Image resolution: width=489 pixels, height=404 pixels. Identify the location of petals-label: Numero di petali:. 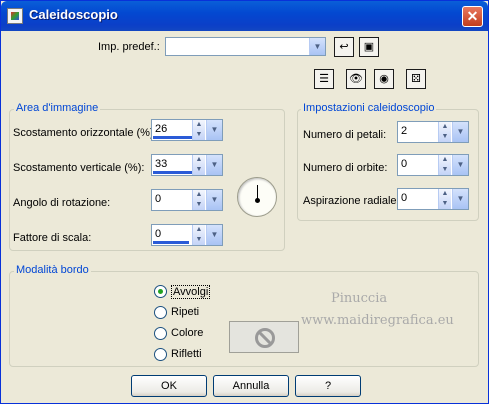
(345, 135).